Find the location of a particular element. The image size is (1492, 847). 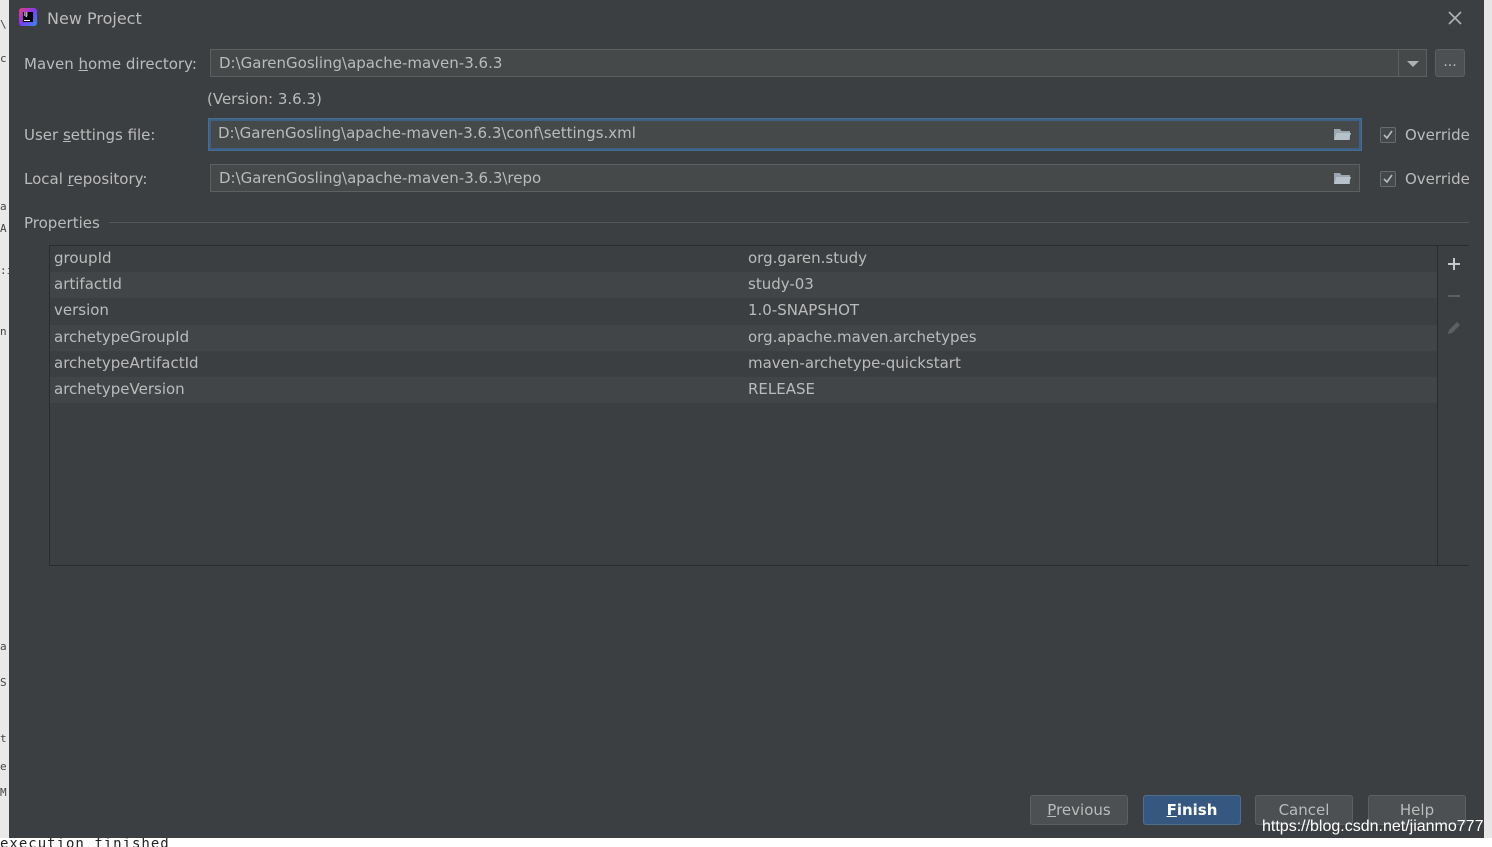

property-value: org.apache.maven.archetypes is located at coordinates (862, 336).